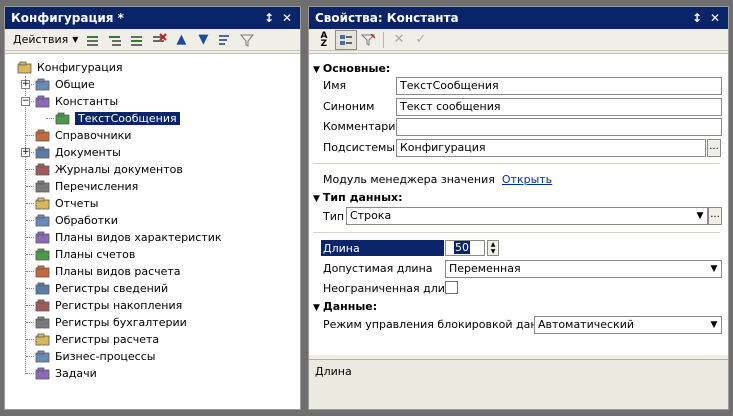  Describe the element at coordinates (138, 237) in the screenshot. I see `tree-item-label: Планы видов характеристик` at that location.